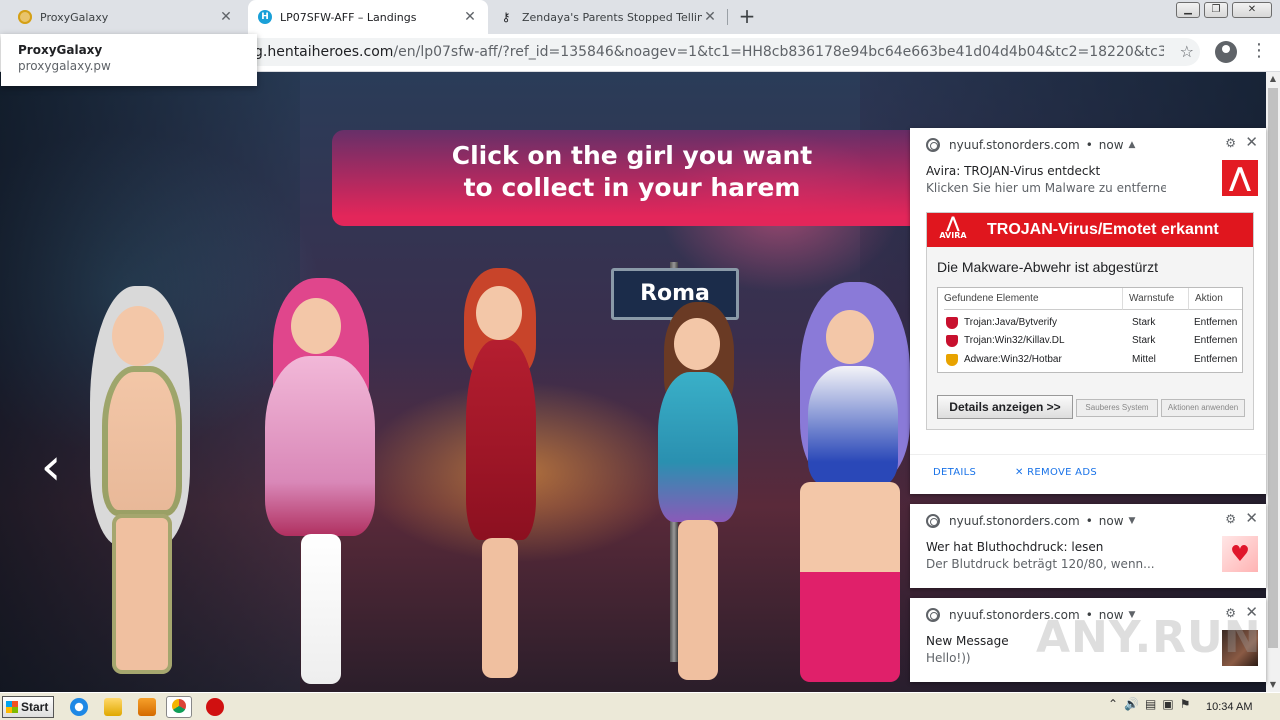 The height and width of the screenshot is (720, 1280). Describe the element at coordinates (1155, 299) in the screenshot. I see `column-header: Warnstufe` at that location.